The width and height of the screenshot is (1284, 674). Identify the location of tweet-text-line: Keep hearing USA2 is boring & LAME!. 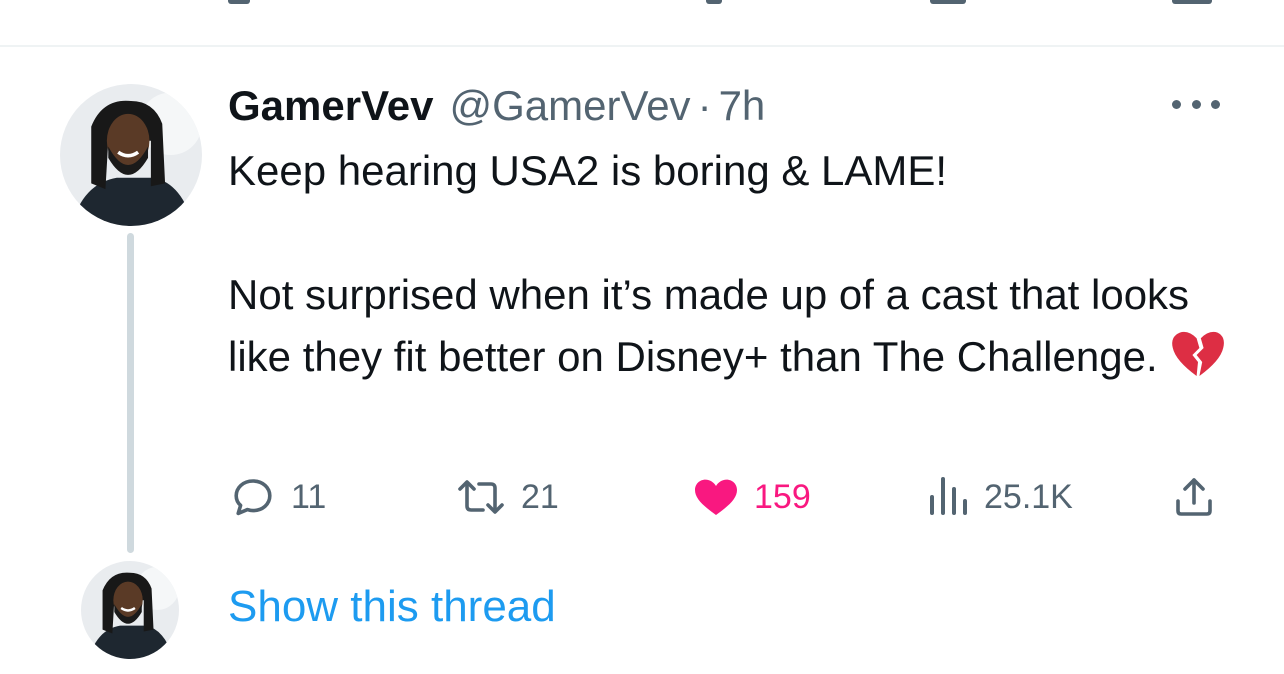
(588, 170).